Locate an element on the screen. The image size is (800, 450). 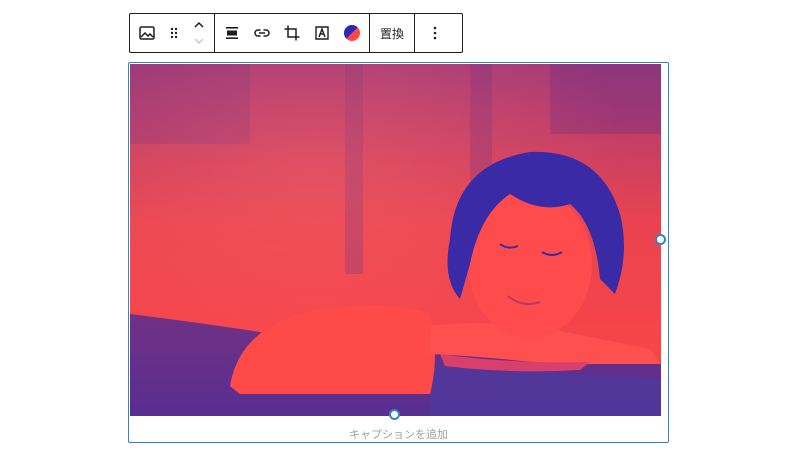
block-toolbar: 置換 is located at coordinates (296, 33).